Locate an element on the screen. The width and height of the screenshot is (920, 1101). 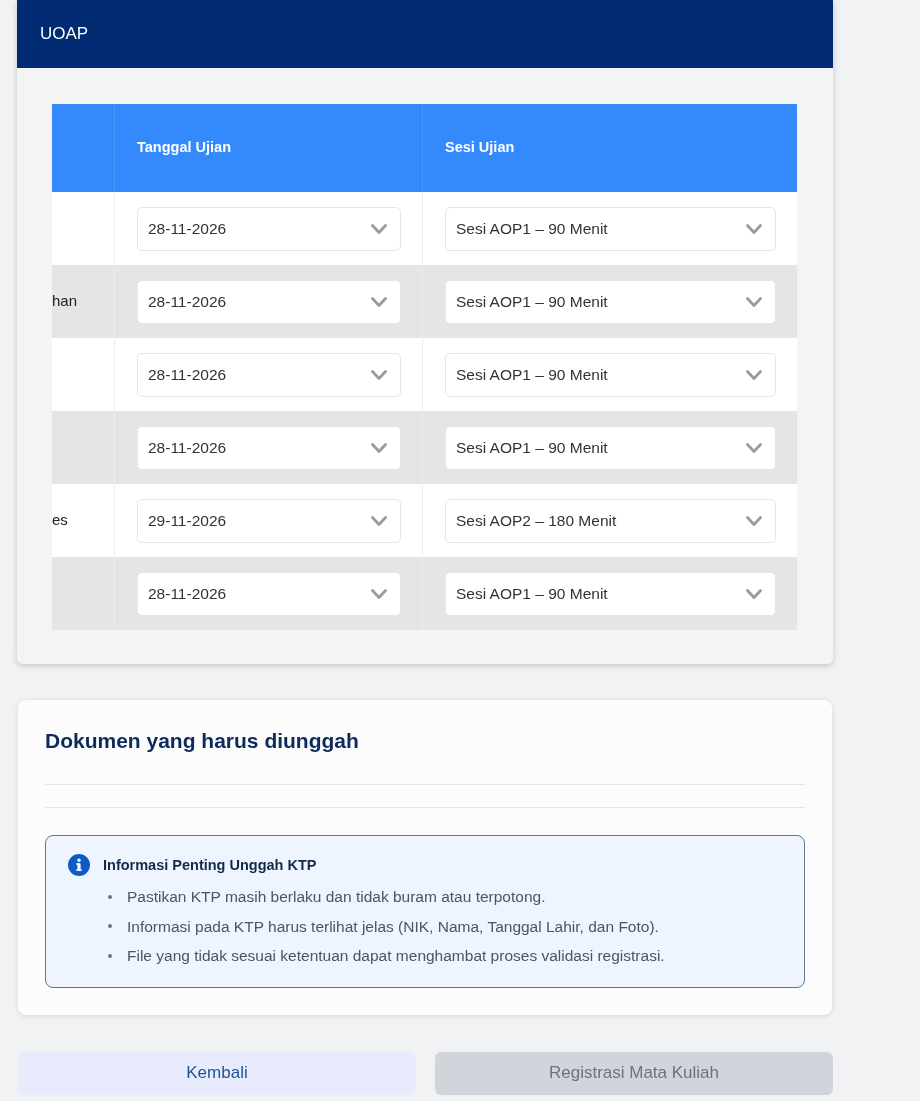
info-icon is located at coordinates (79, 865).